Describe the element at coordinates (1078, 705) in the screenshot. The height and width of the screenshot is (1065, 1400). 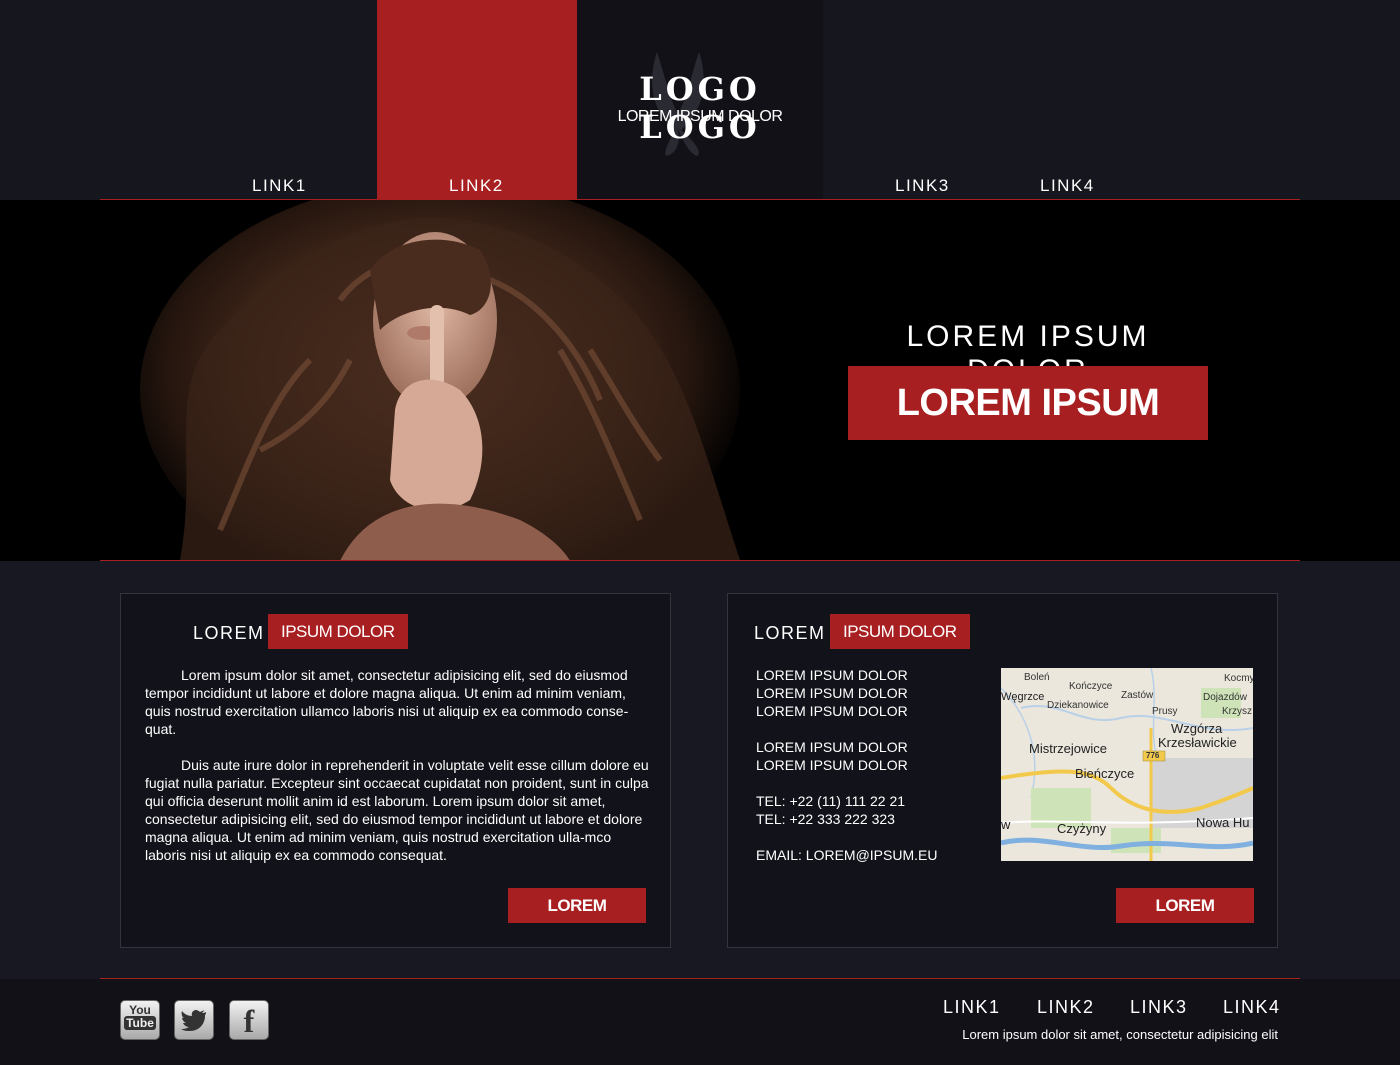
I see `map-label: Dziekanowice` at that location.